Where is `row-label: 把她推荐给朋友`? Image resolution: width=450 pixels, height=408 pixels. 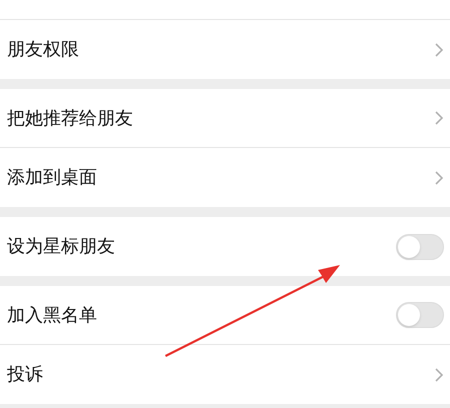 row-label: 把她推荐给朋友 is located at coordinates (70, 118).